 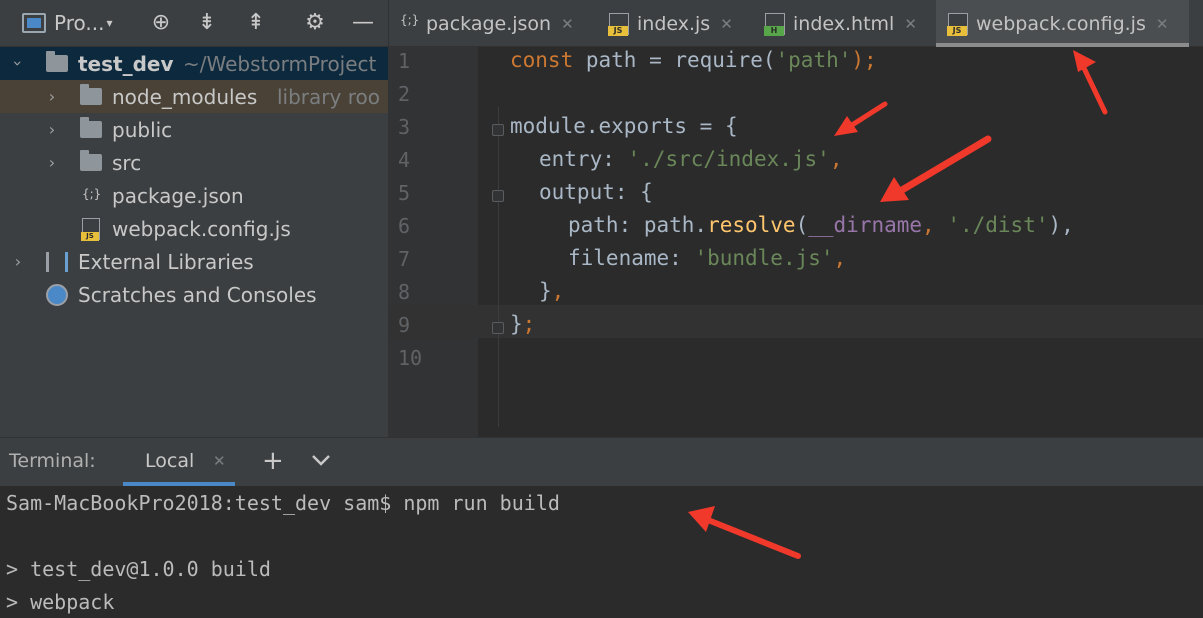 I want to click on project-view-switcher: Pro... ▾, so click(x=67, y=23).